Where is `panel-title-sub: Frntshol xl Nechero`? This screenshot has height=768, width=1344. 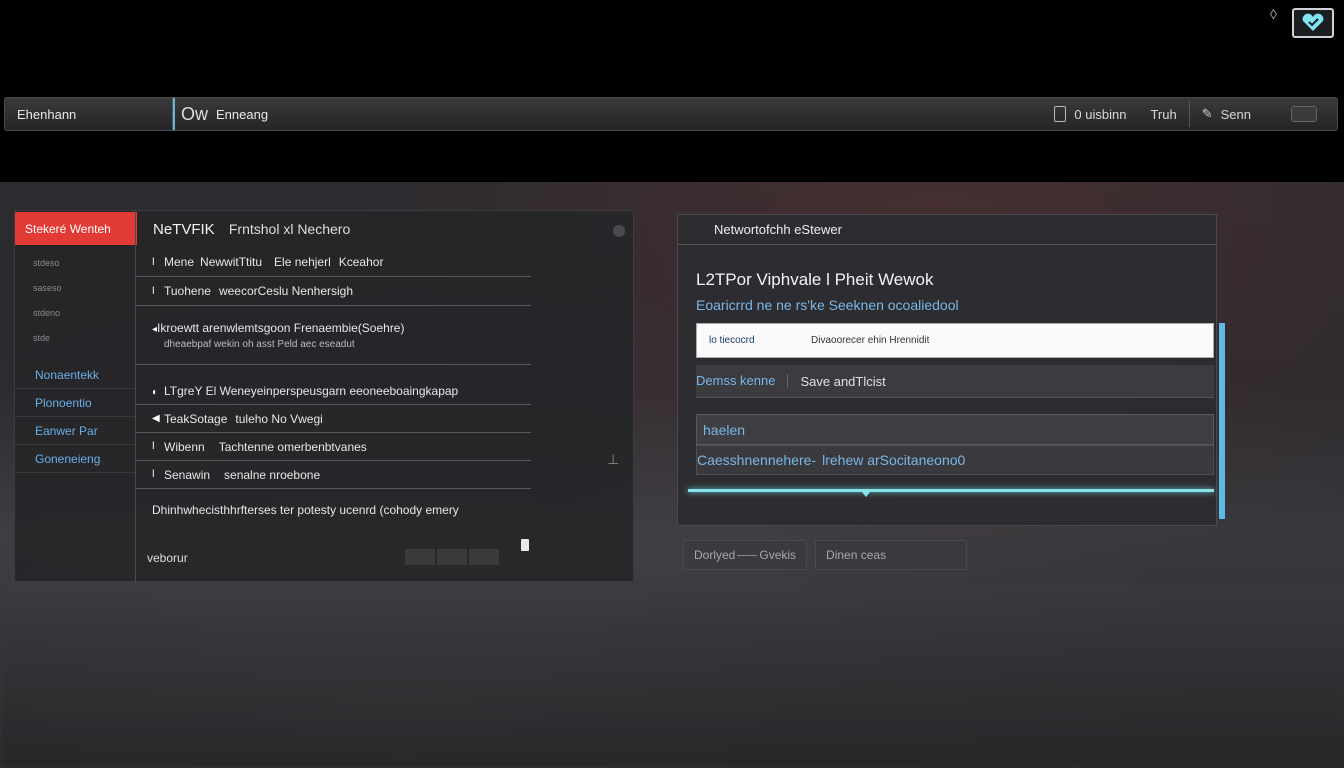 panel-title-sub: Frntshol xl Nechero is located at coordinates (289, 229).